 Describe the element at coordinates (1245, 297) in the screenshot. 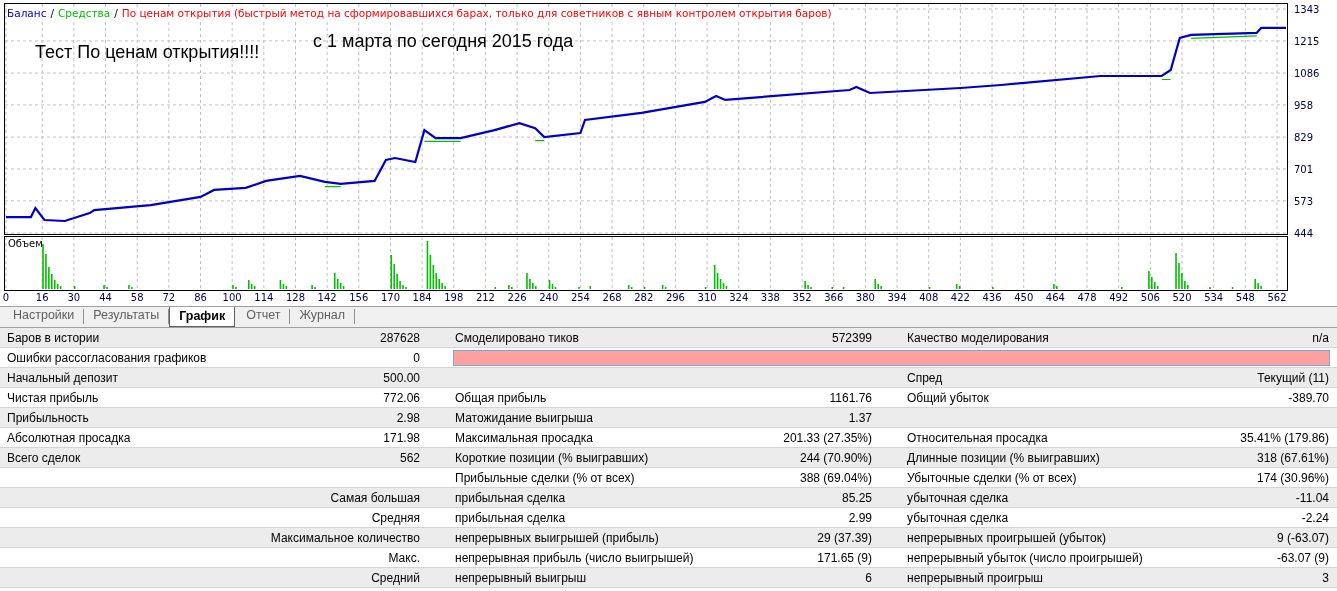

I see `x-tick-label: 548` at that location.